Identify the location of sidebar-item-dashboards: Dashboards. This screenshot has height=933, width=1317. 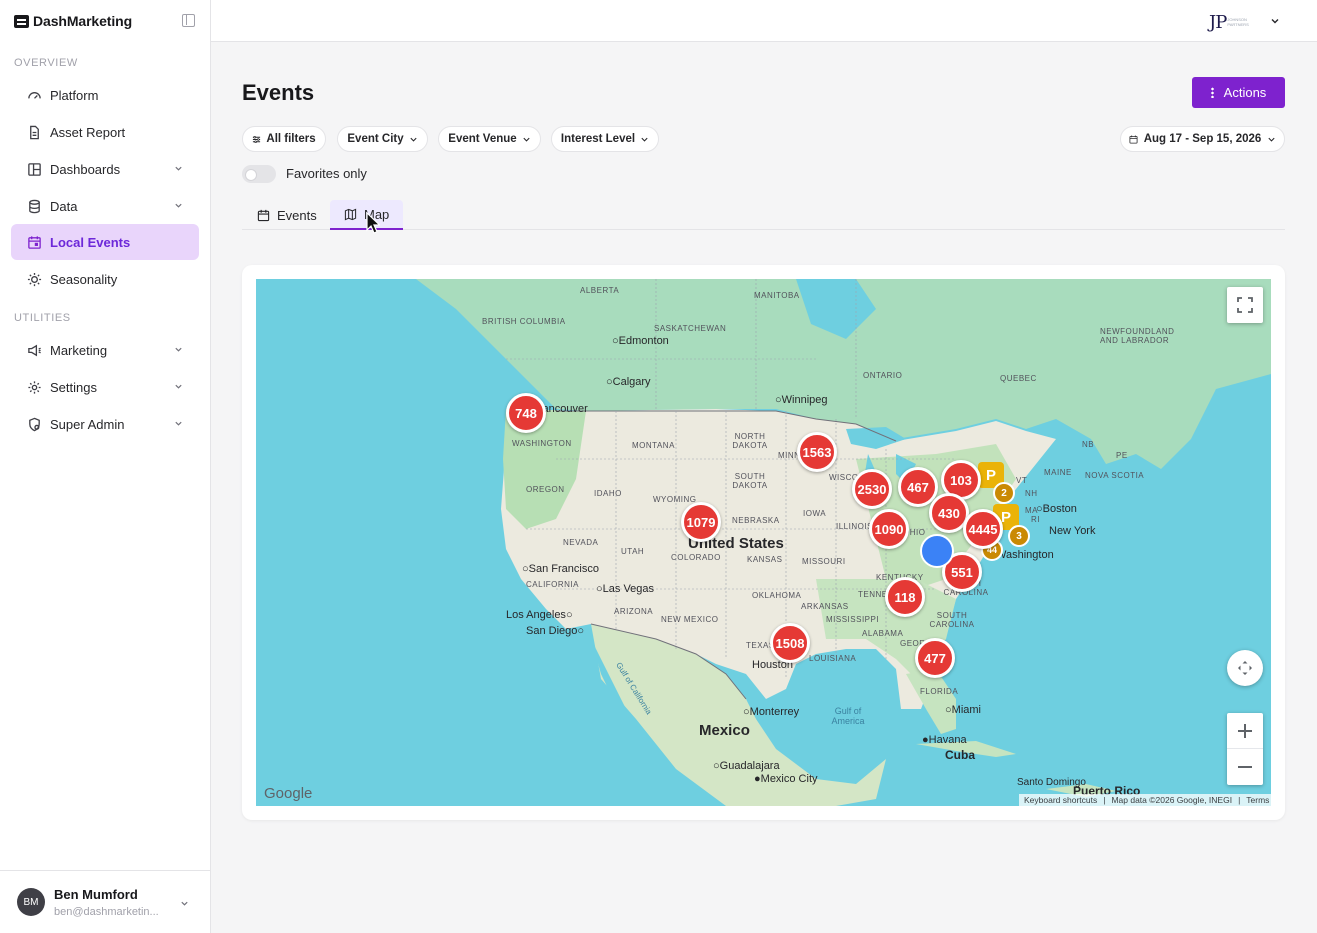
(105, 169).